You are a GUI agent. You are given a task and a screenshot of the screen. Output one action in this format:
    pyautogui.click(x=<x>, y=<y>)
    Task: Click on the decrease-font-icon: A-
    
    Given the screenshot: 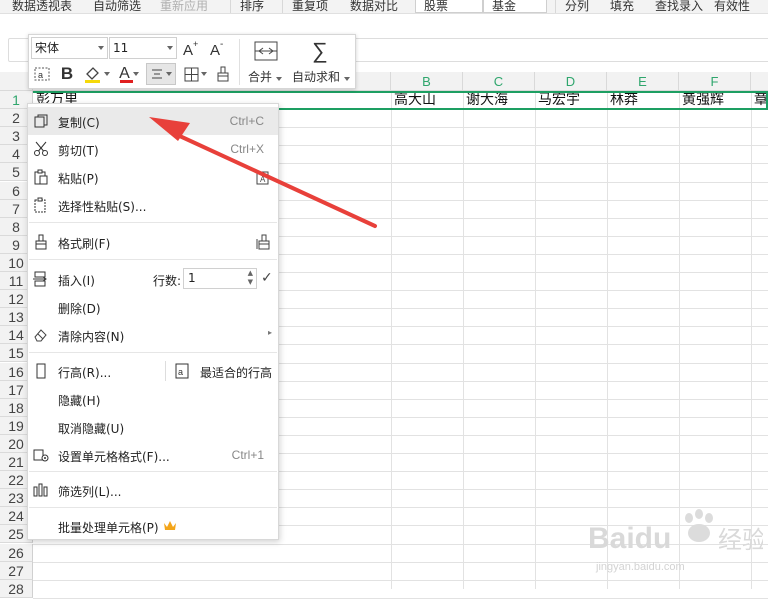 What is the action you would take?
    pyautogui.click(x=218, y=48)
    